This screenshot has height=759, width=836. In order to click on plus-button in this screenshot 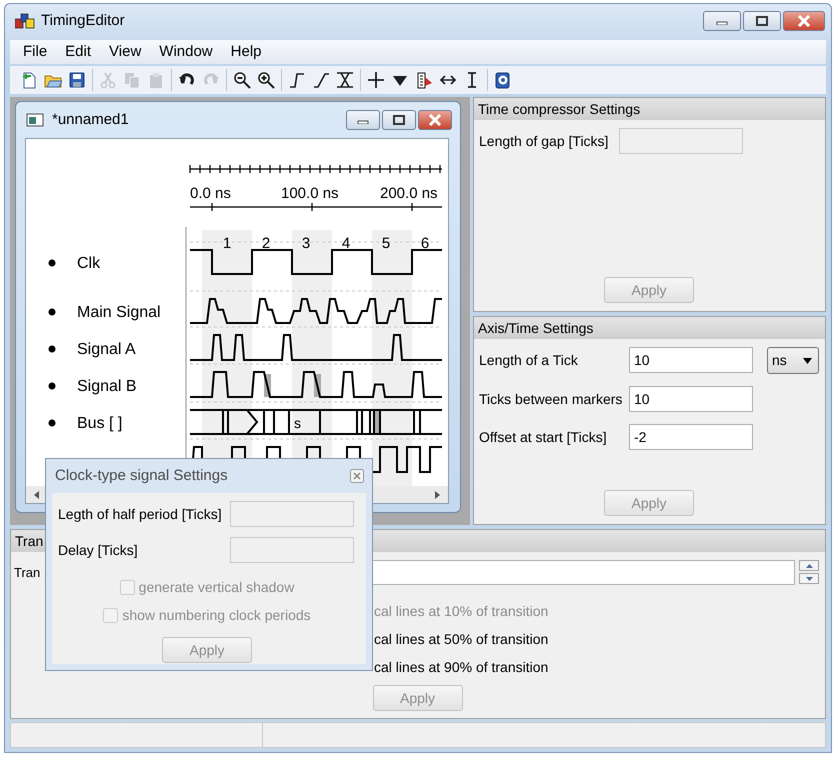, I will do `click(376, 80)`.